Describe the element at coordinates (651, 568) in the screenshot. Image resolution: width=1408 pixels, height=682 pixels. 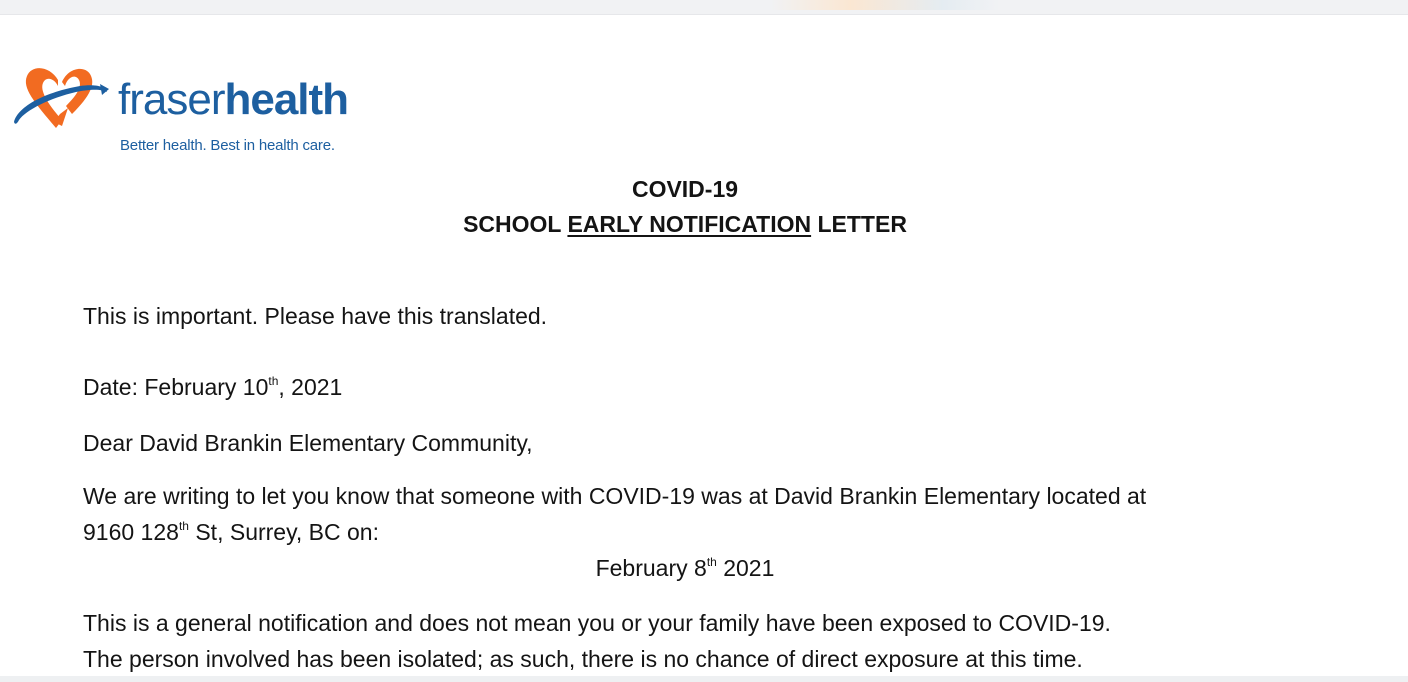
I see `exposure-date-pre: February 8` at that location.